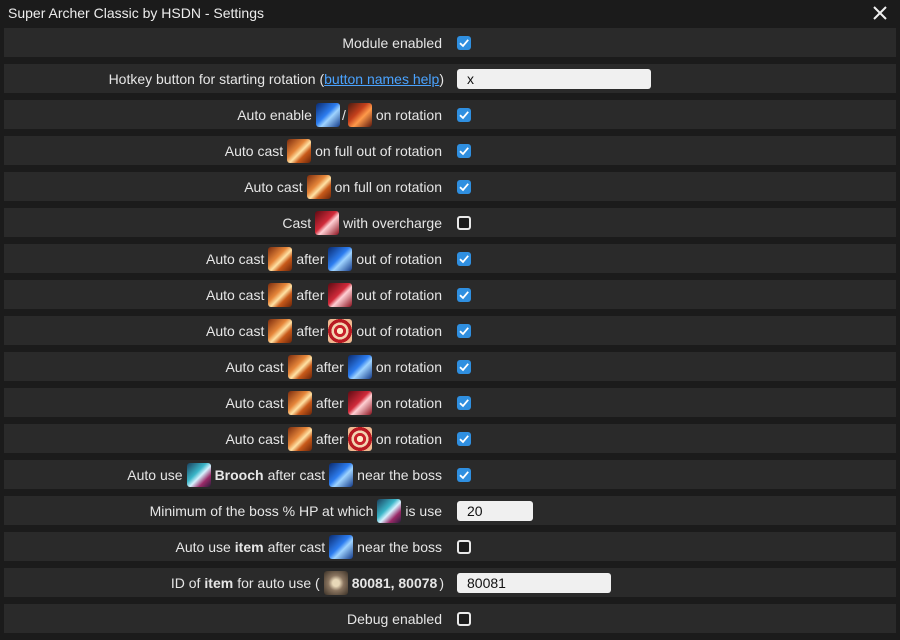 This screenshot has width=900, height=640. I want to click on setting-label: Debug enabled, so click(394, 618).